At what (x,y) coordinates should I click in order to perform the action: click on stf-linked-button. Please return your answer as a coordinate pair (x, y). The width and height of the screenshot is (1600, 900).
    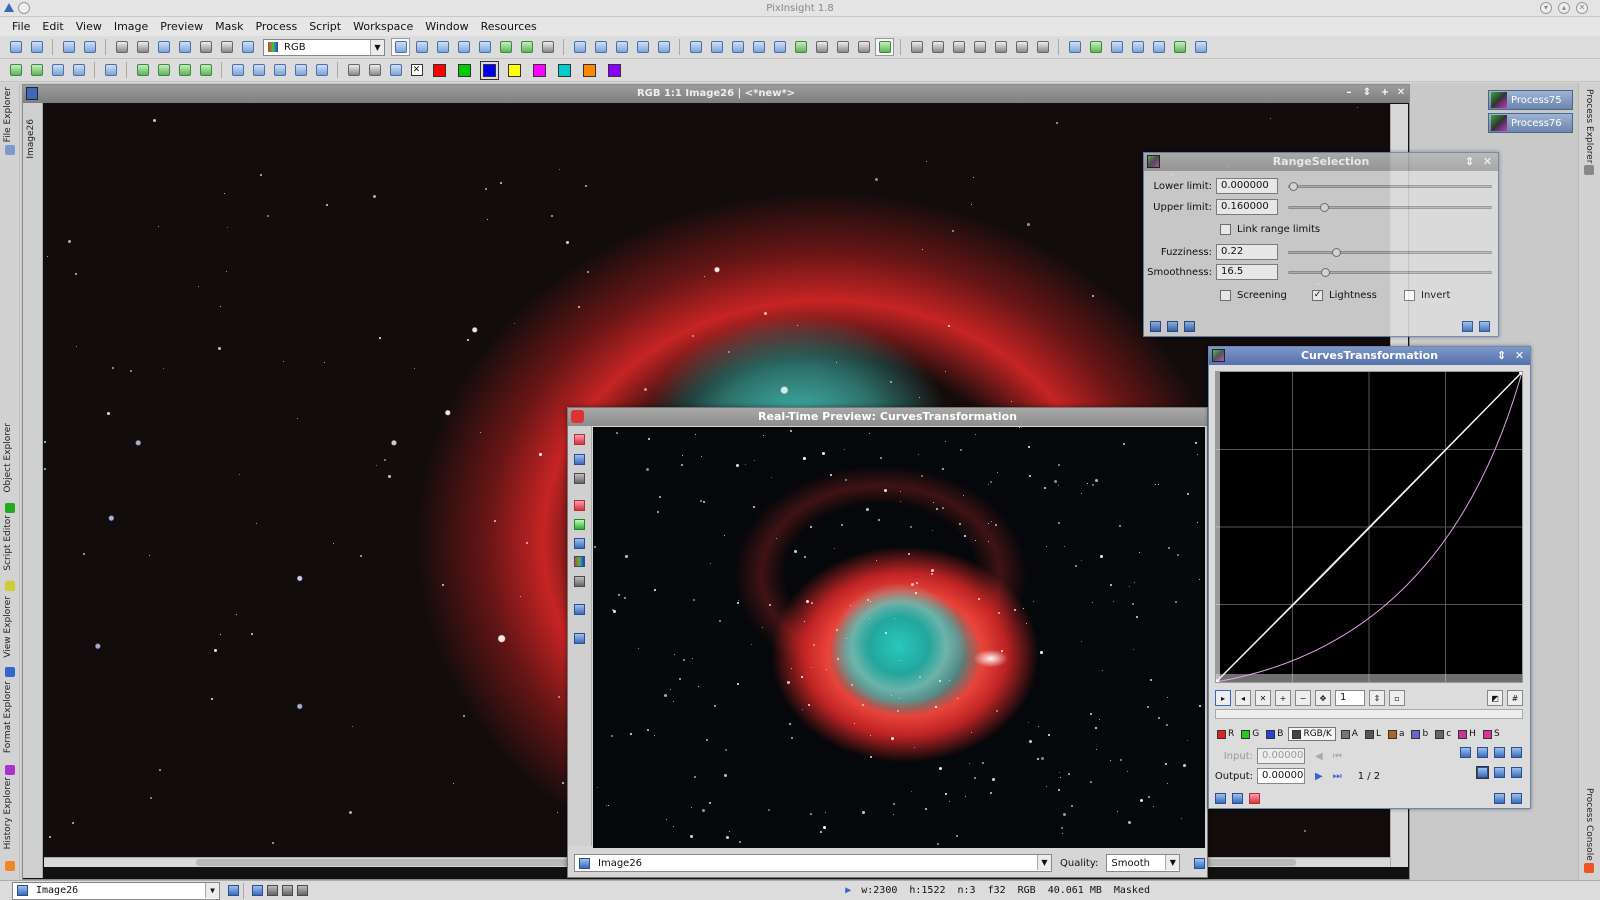
    Looking at the image, I should click on (142, 47).